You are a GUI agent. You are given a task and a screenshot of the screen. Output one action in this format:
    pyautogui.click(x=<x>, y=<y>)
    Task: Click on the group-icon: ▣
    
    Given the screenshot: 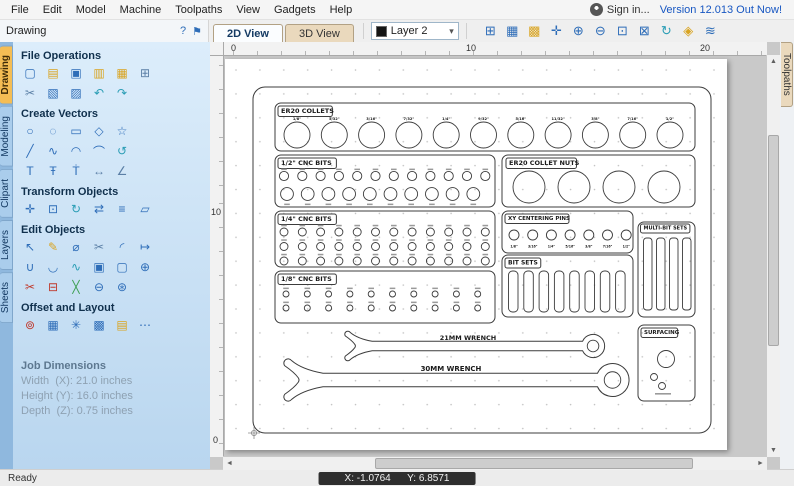 What is the action you would take?
    pyautogui.click(x=99, y=267)
    